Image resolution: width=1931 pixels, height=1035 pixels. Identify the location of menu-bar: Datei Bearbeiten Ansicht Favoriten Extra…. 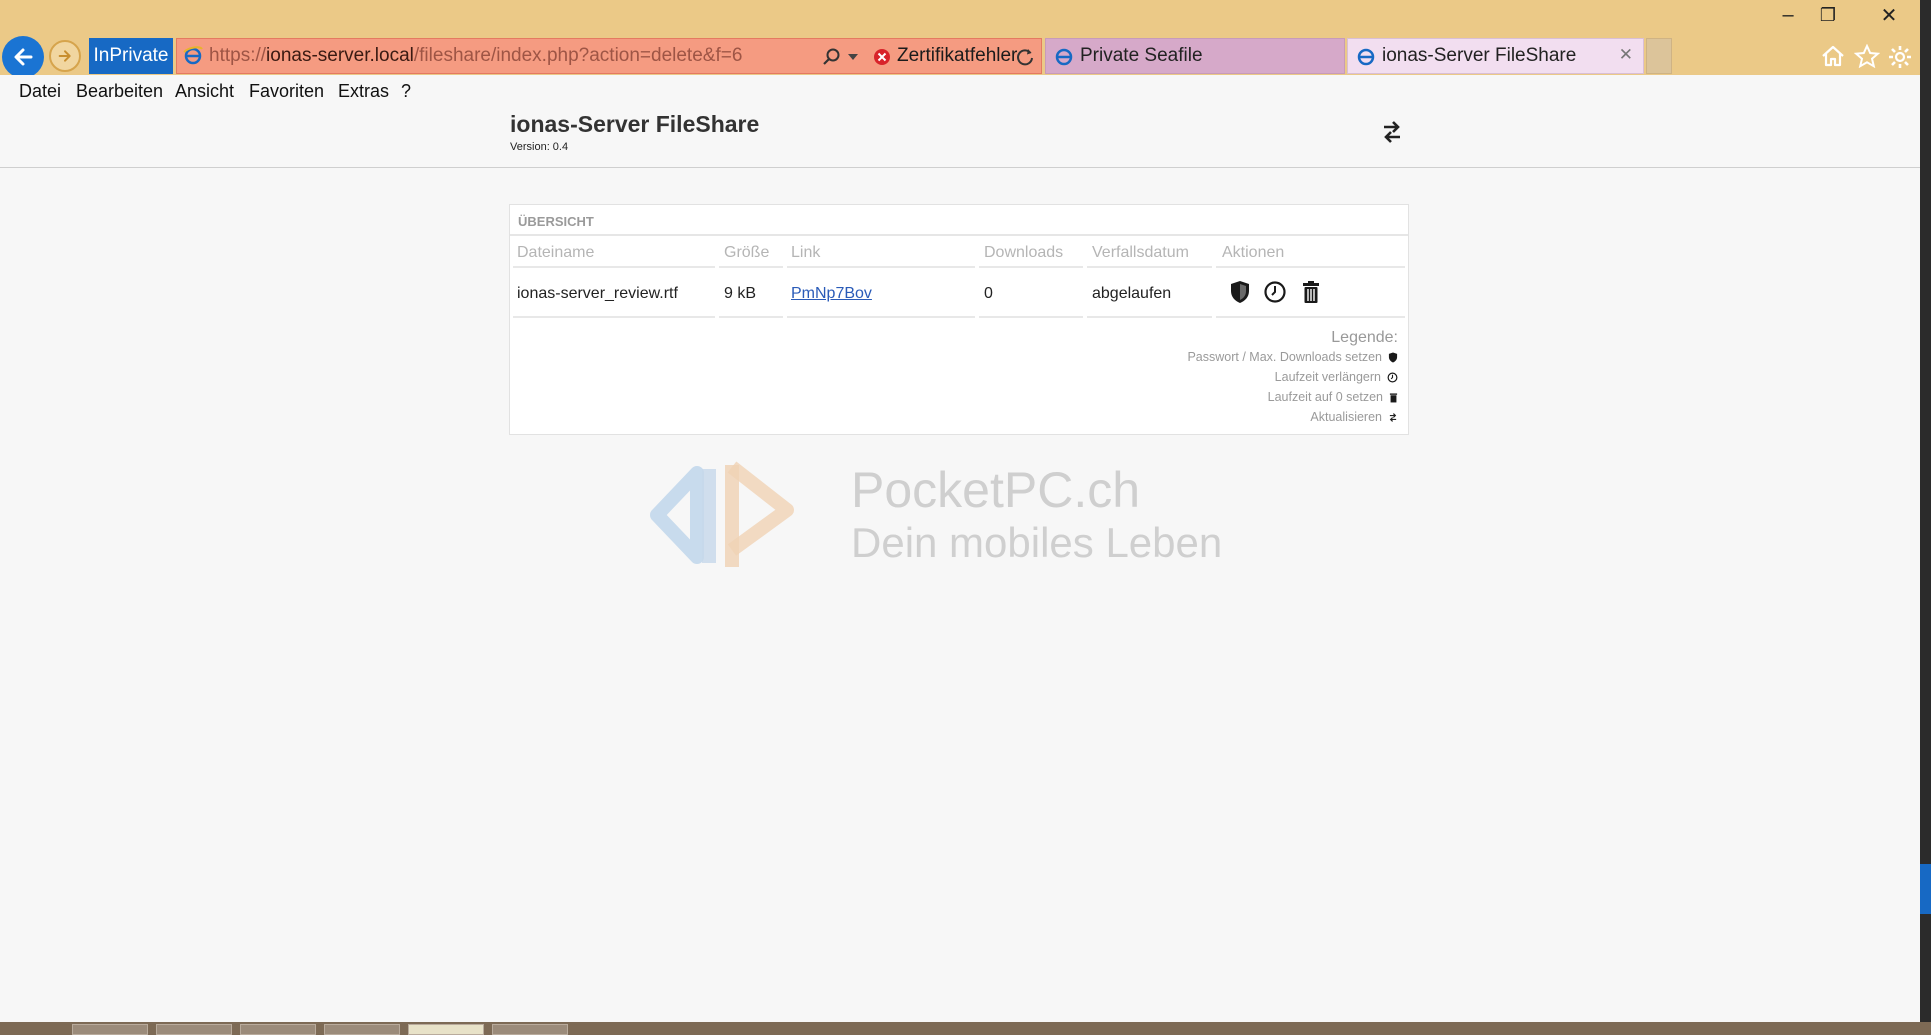
(960, 92).